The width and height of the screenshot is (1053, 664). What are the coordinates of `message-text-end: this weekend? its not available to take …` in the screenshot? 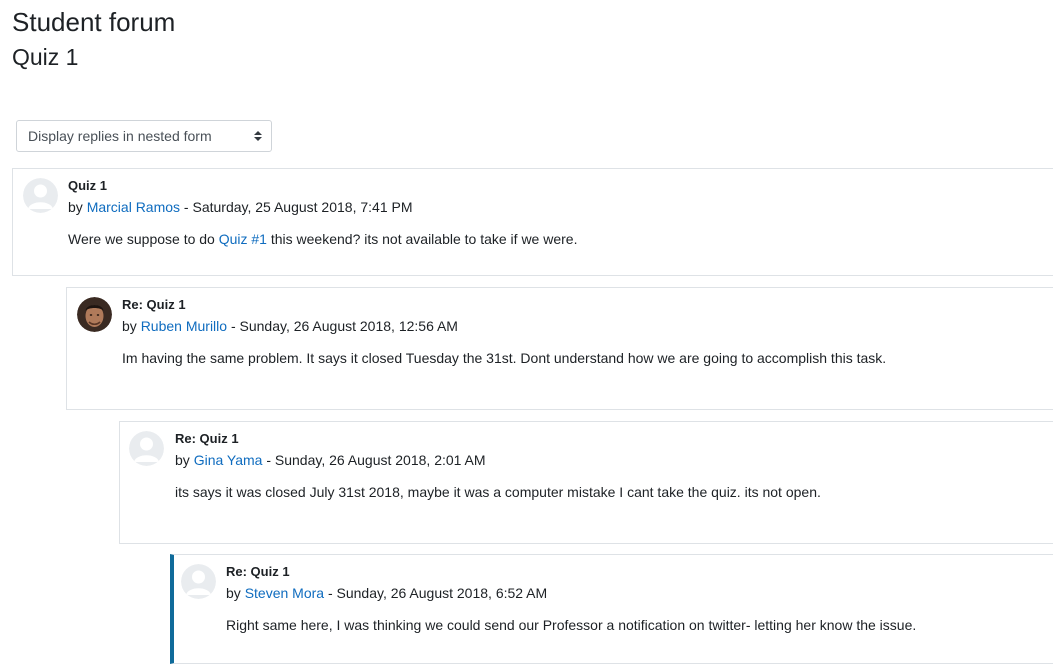 It's located at (422, 239).